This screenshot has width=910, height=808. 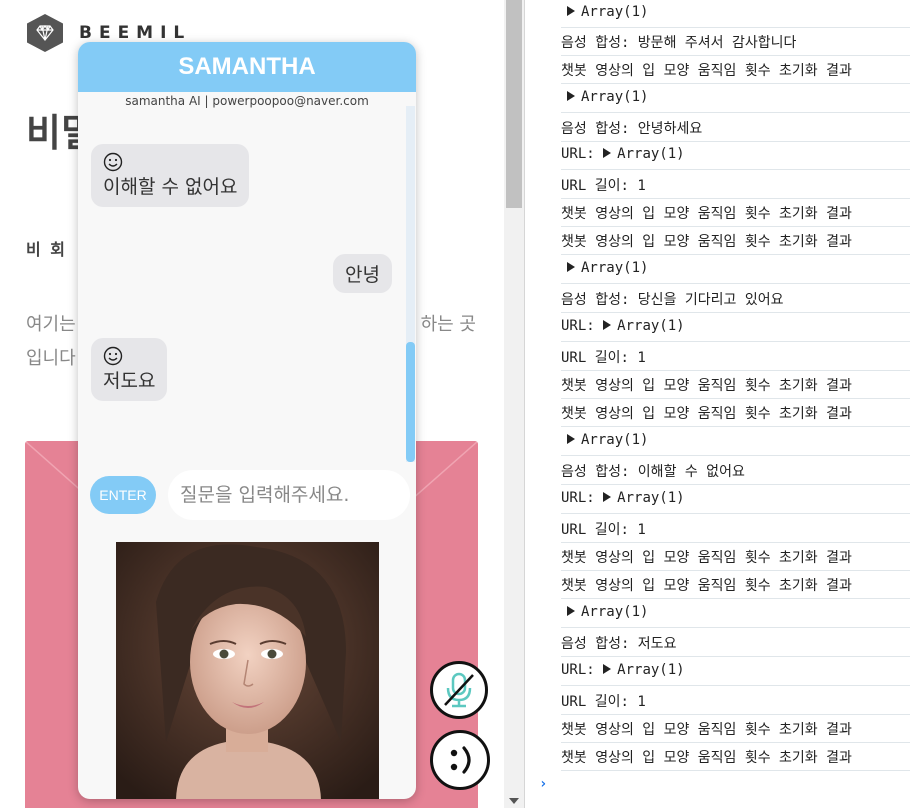 I want to click on bot-message-text: 이해할 수 없어요, so click(x=170, y=187).